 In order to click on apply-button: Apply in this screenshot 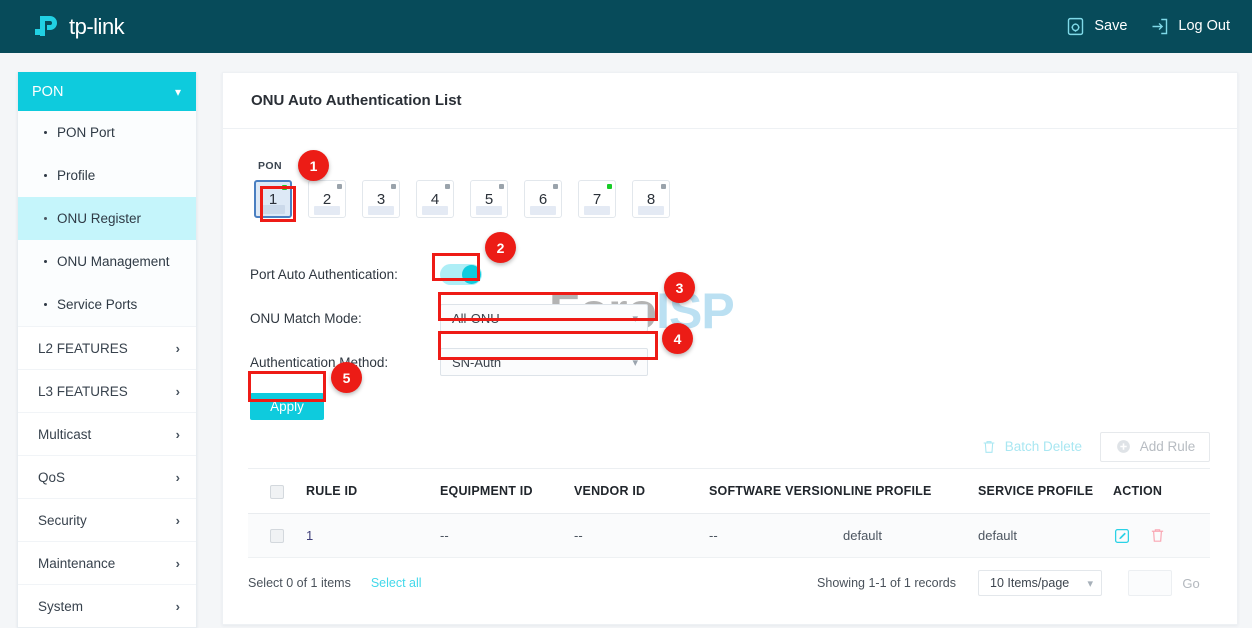, I will do `click(287, 406)`.